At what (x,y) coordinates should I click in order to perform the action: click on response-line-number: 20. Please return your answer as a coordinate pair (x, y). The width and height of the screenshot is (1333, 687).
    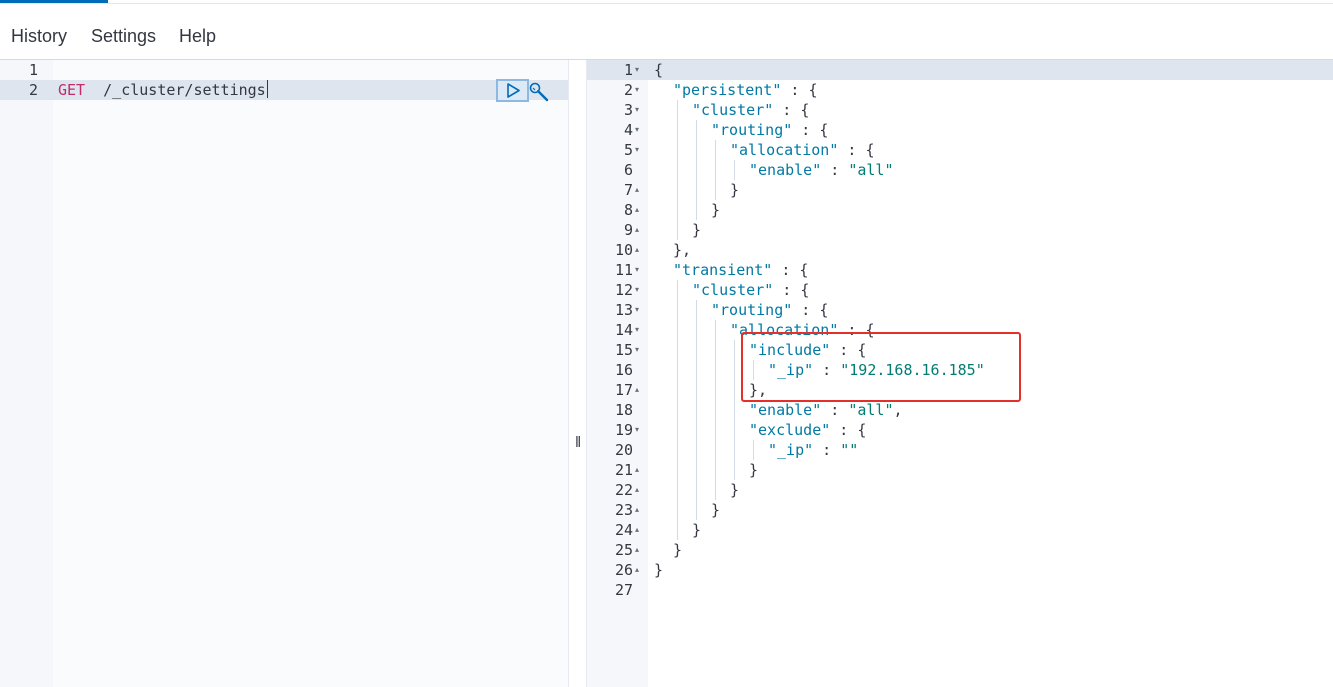
    Looking at the image, I should click on (623, 450).